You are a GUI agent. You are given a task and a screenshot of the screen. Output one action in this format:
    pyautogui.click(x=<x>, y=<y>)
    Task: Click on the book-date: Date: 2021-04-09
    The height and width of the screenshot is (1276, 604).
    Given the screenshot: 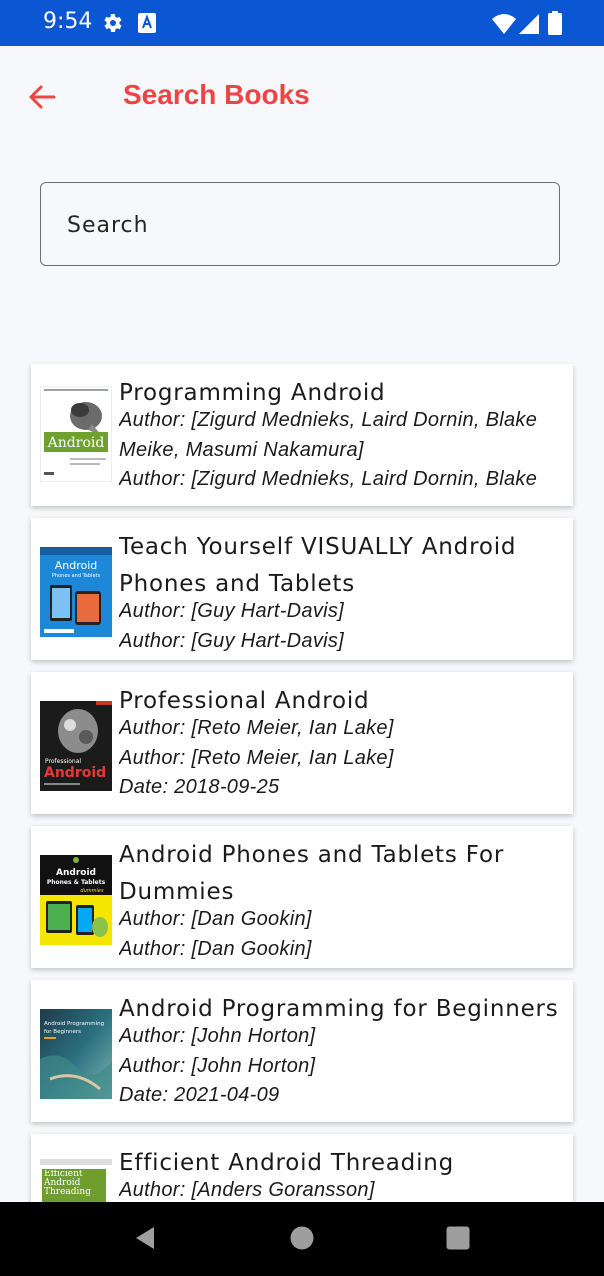 What is the action you would take?
    pyautogui.click(x=199, y=1095)
    